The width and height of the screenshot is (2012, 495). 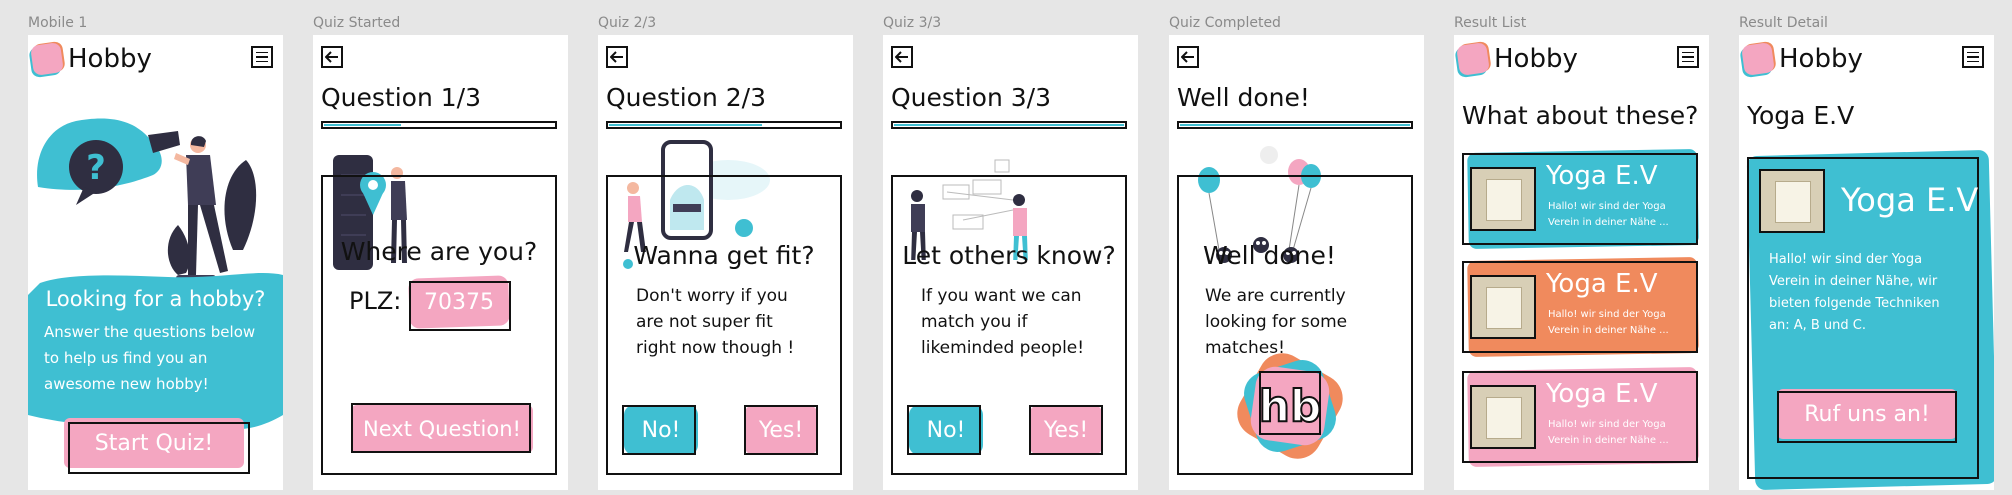 What do you see at coordinates (724, 255) in the screenshot?
I see `question-text: Wanna get fit?` at bounding box center [724, 255].